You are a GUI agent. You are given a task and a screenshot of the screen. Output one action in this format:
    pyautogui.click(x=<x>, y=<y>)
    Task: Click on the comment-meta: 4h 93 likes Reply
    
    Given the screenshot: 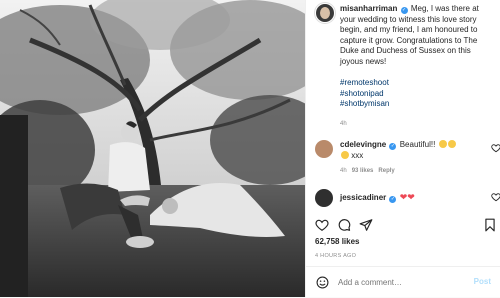 What is the action you would take?
    pyautogui.click(x=410, y=171)
    